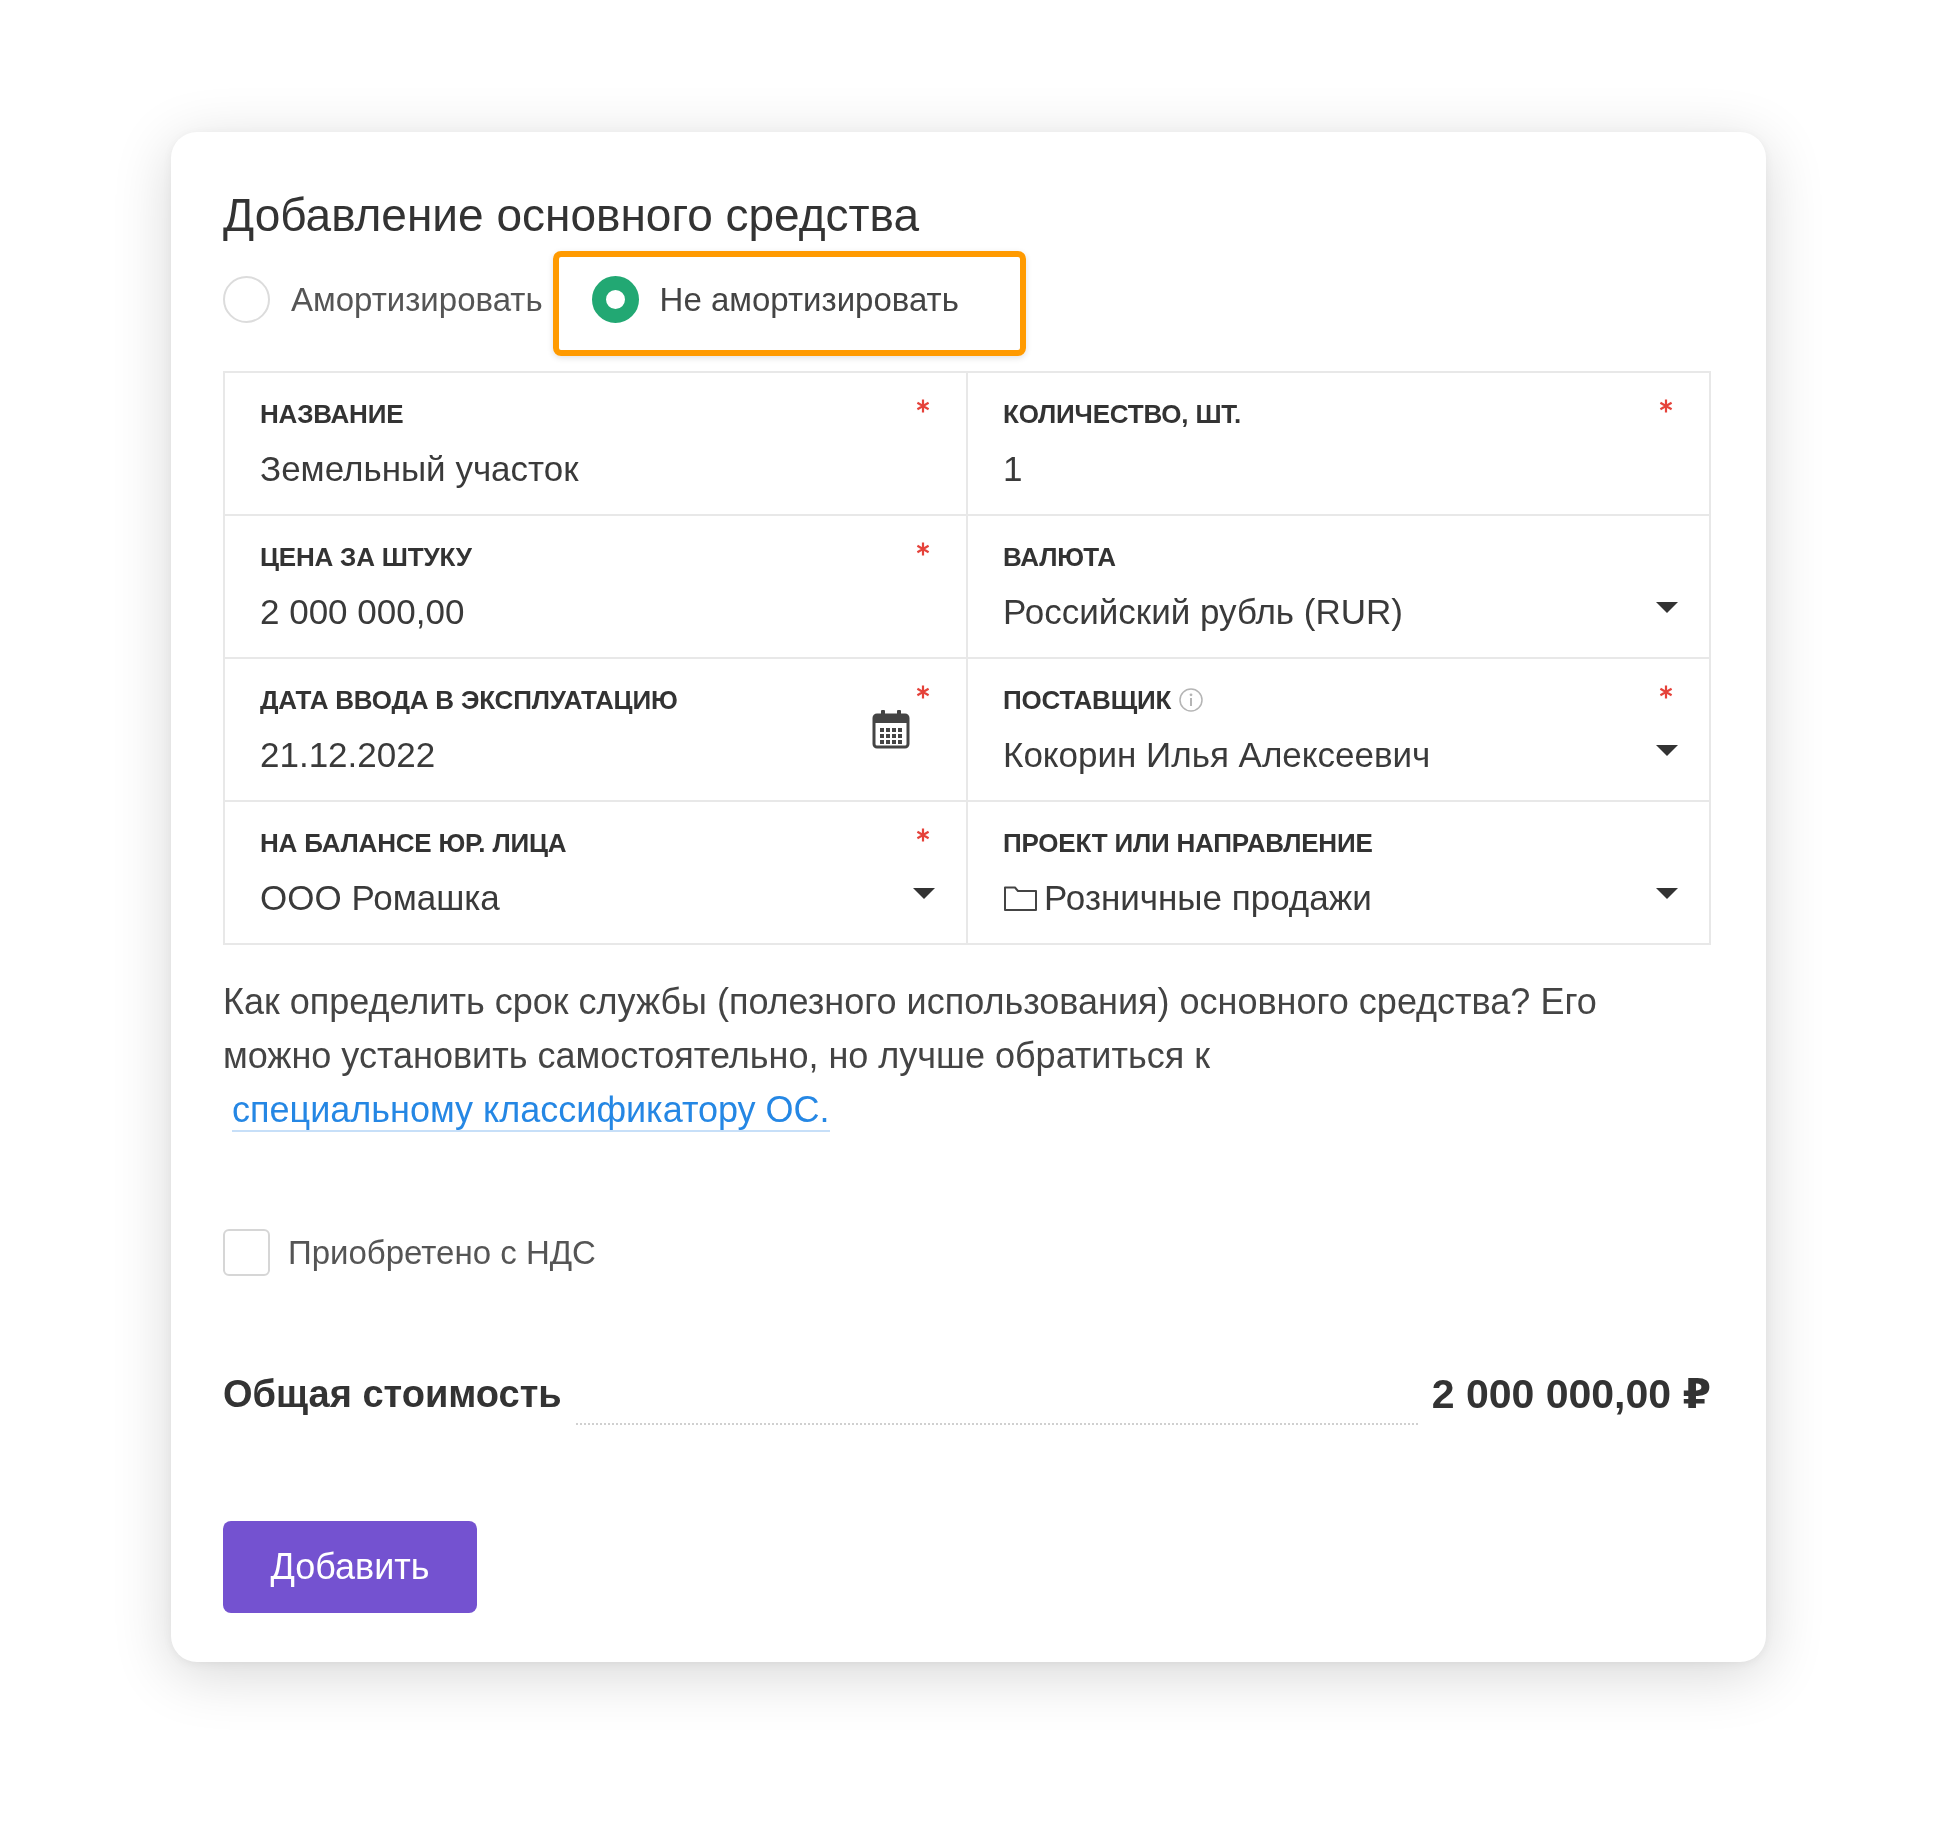  Describe the element at coordinates (615, 299) in the screenshot. I see `radio-button` at that location.